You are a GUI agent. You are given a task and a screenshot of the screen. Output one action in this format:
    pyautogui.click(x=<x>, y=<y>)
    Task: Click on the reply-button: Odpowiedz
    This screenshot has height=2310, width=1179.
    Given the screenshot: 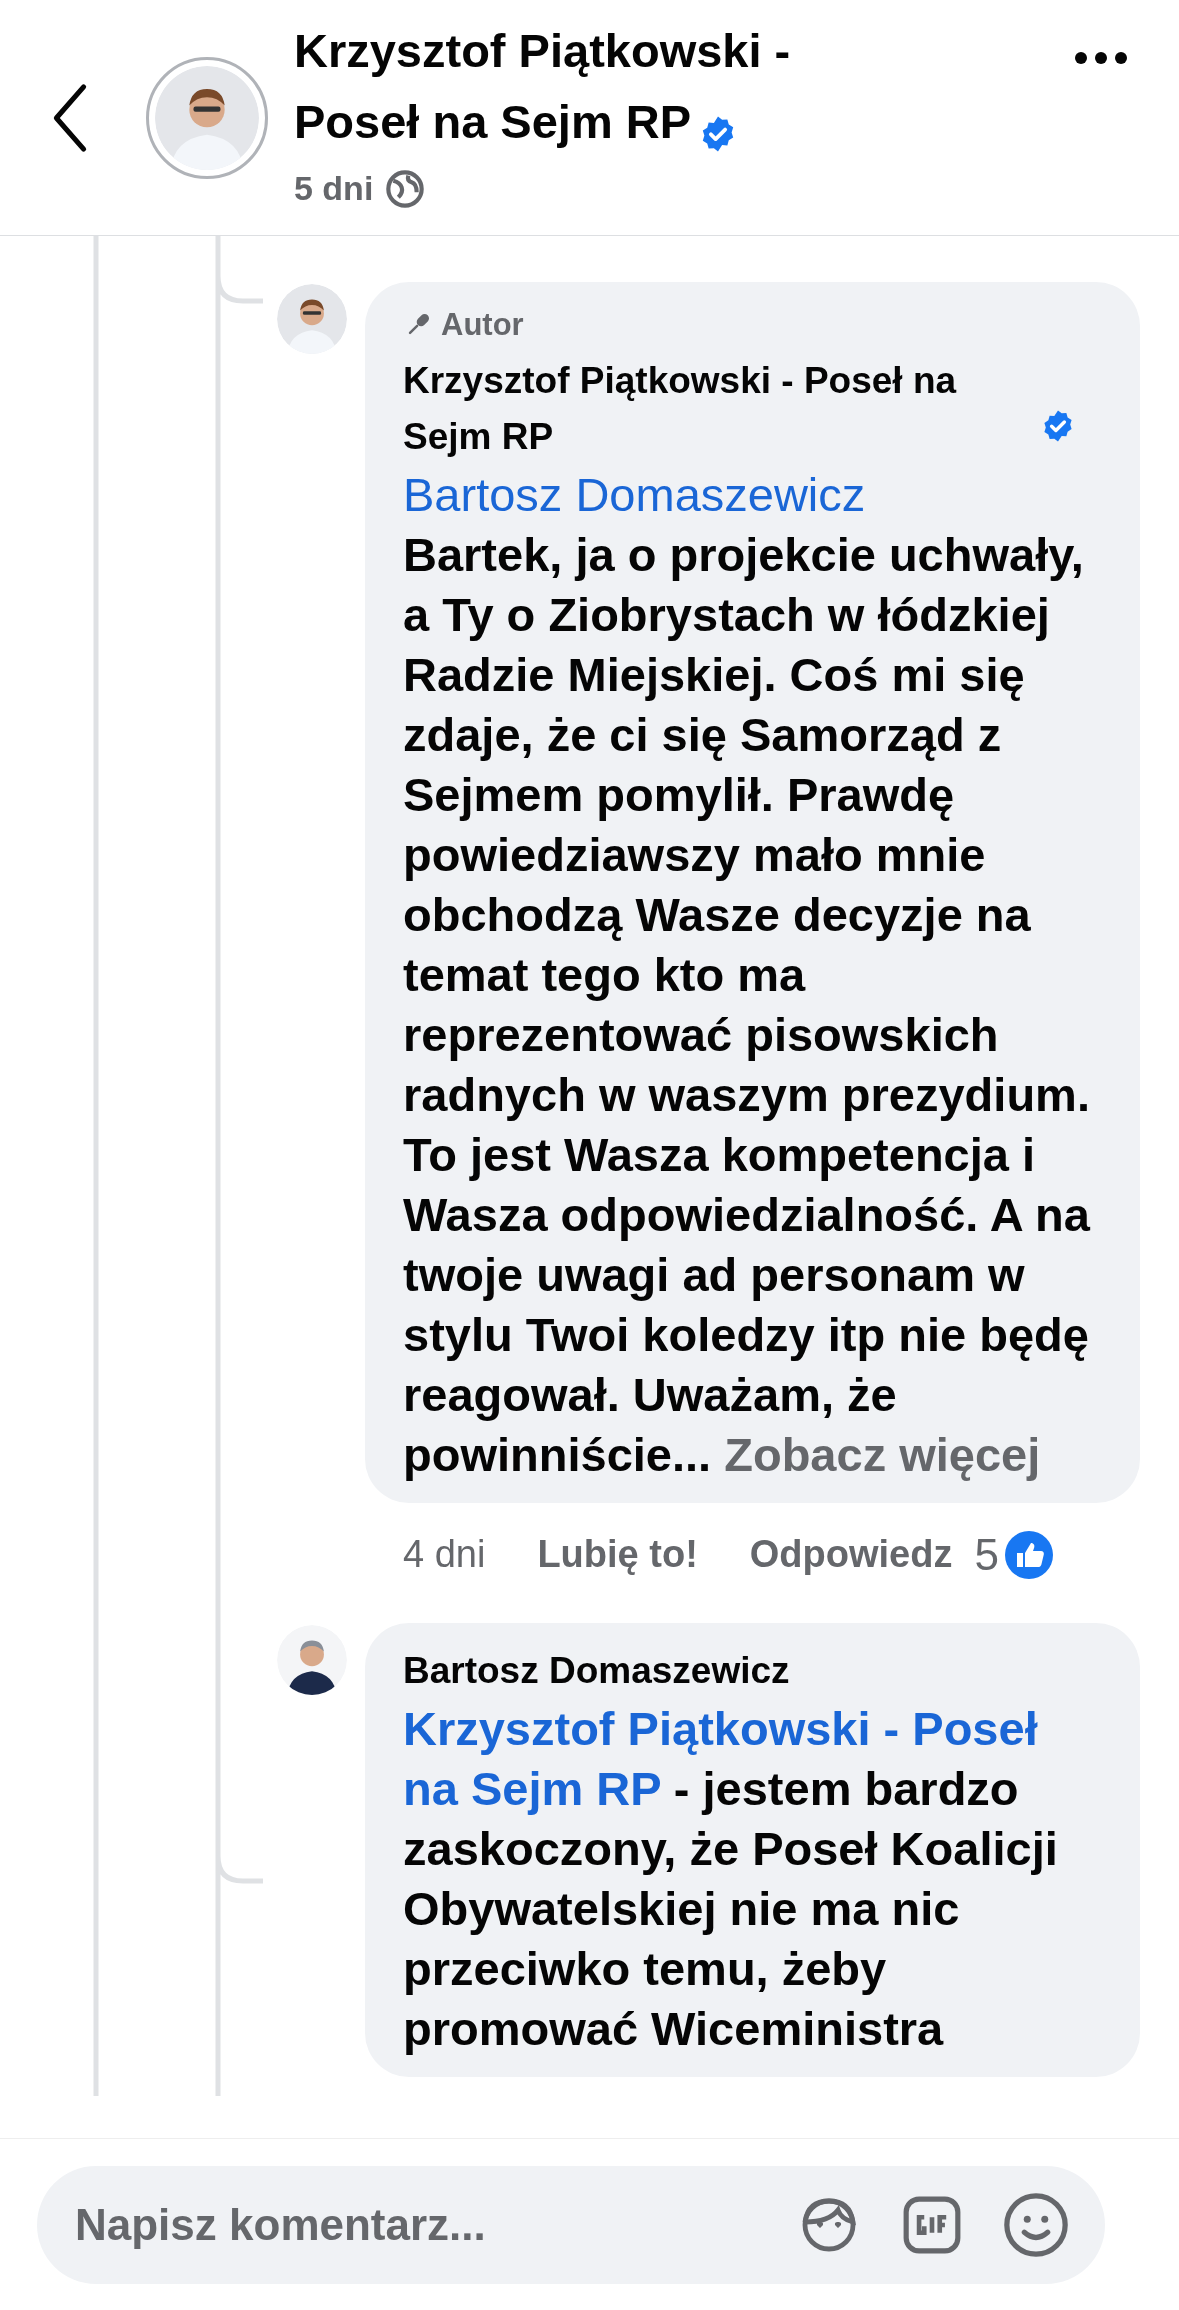 What is the action you would take?
    pyautogui.click(x=851, y=1554)
    